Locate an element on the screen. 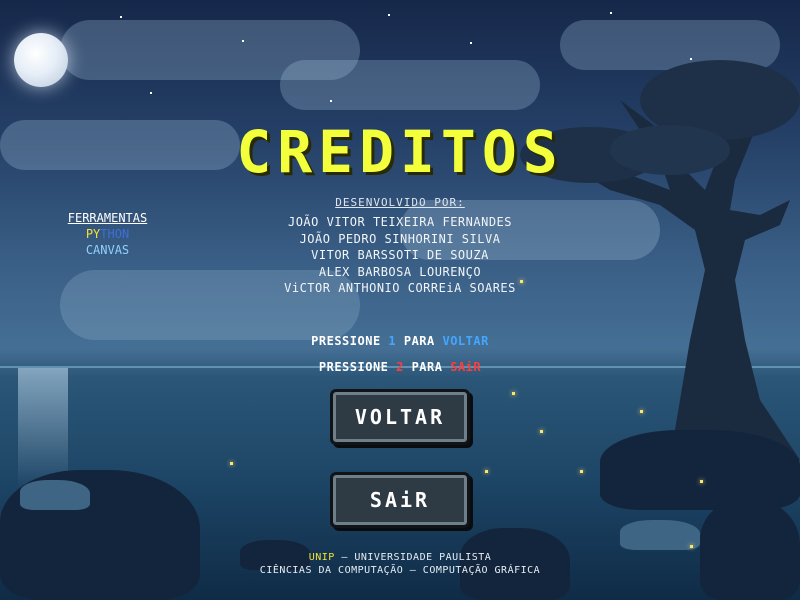 The image size is (800, 600). footer-line-1: UNIP – UNIVERSIDADE PAULISTA is located at coordinates (400, 557).